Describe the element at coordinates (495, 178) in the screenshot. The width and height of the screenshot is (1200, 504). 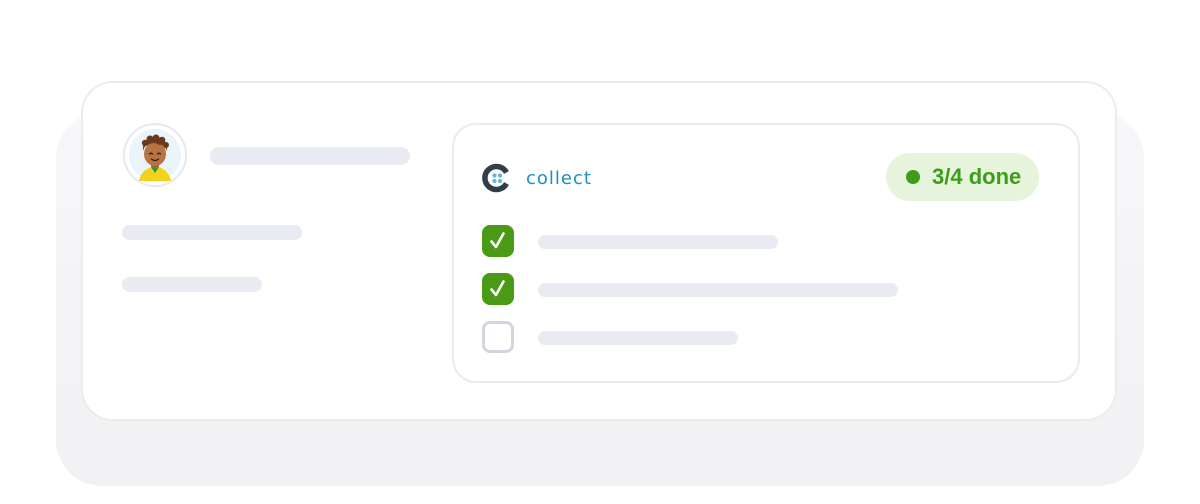
I see `collect-logo-icon` at that location.